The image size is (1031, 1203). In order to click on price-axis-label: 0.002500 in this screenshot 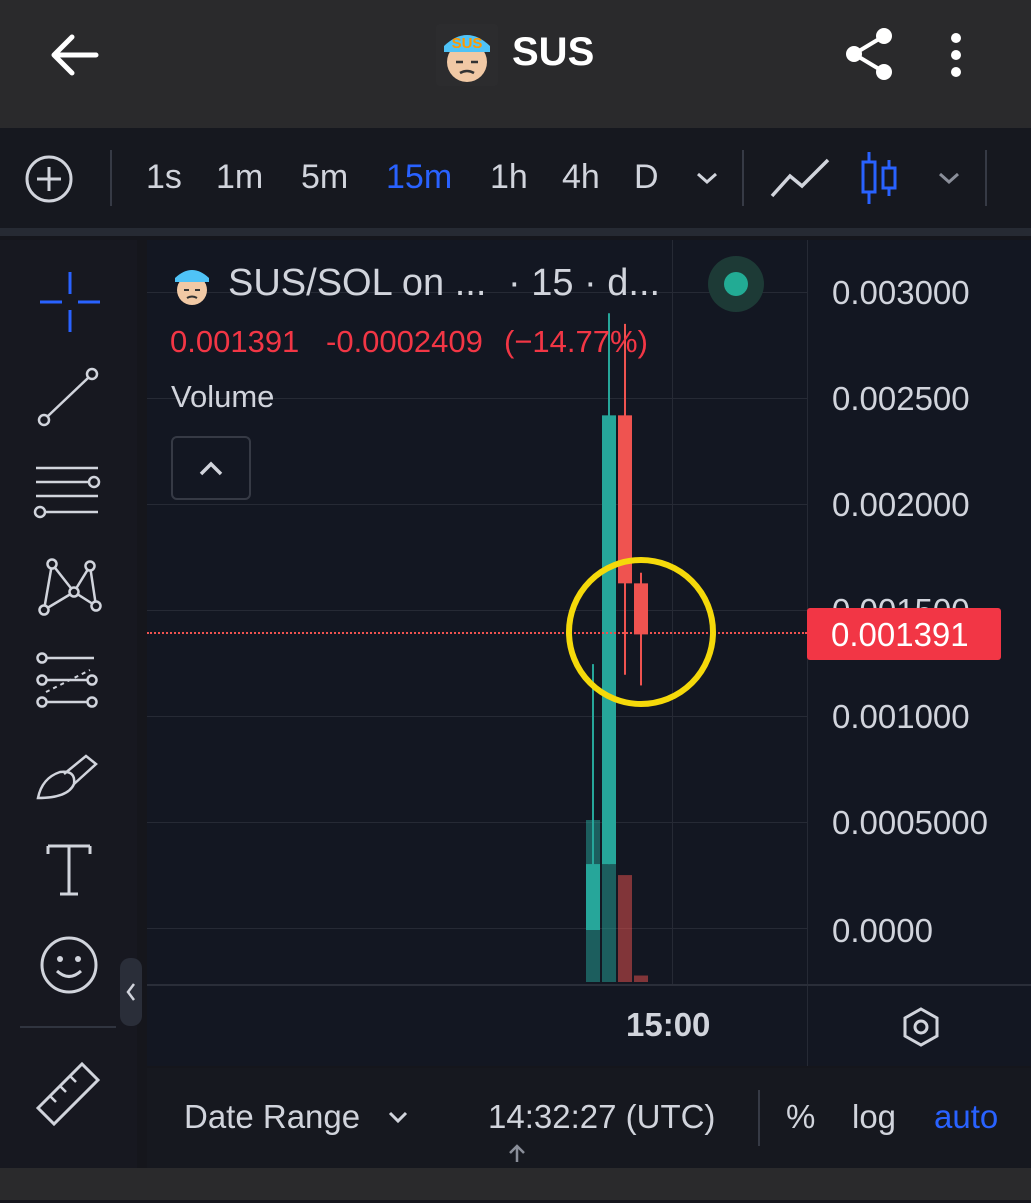, I will do `click(901, 398)`.